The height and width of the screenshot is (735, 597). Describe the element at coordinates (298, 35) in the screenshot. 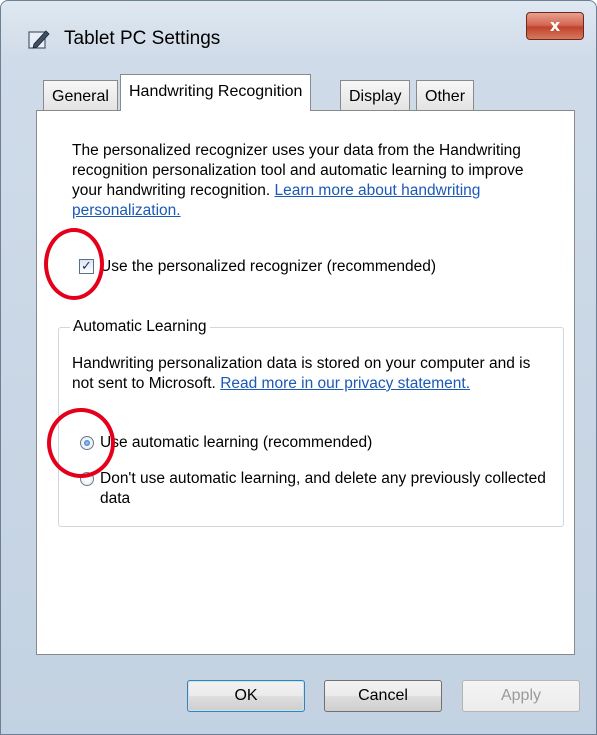

I see `title-bar: Tablet PC Settings` at that location.